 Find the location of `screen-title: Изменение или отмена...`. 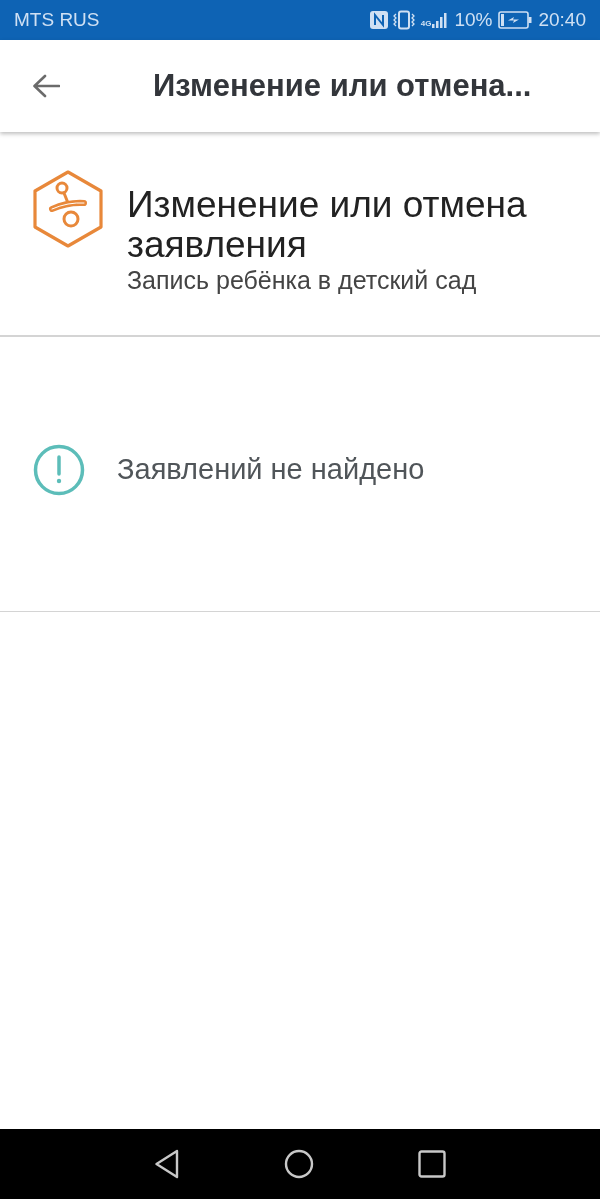

screen-title: Изменение или отмена... is located at coordinates (342, 86).